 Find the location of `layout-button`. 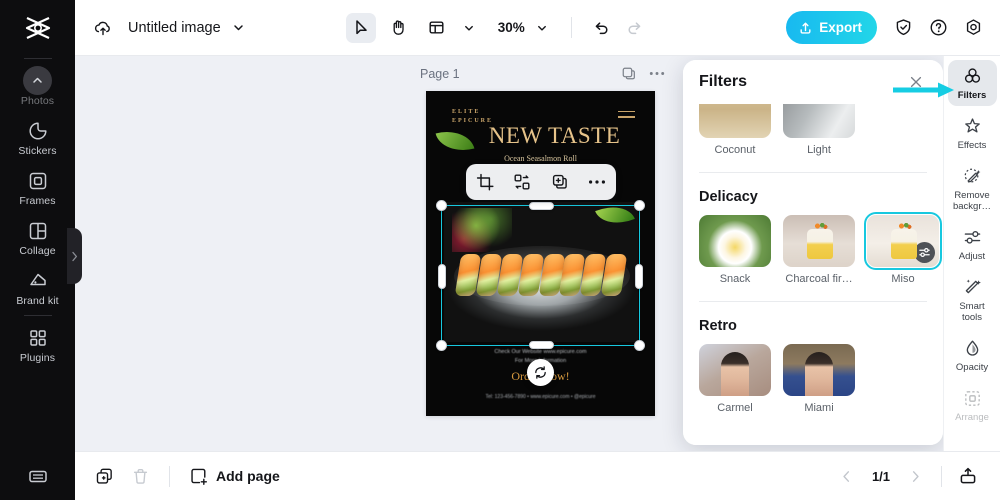

layout-button is located at coordinates (437, 28).